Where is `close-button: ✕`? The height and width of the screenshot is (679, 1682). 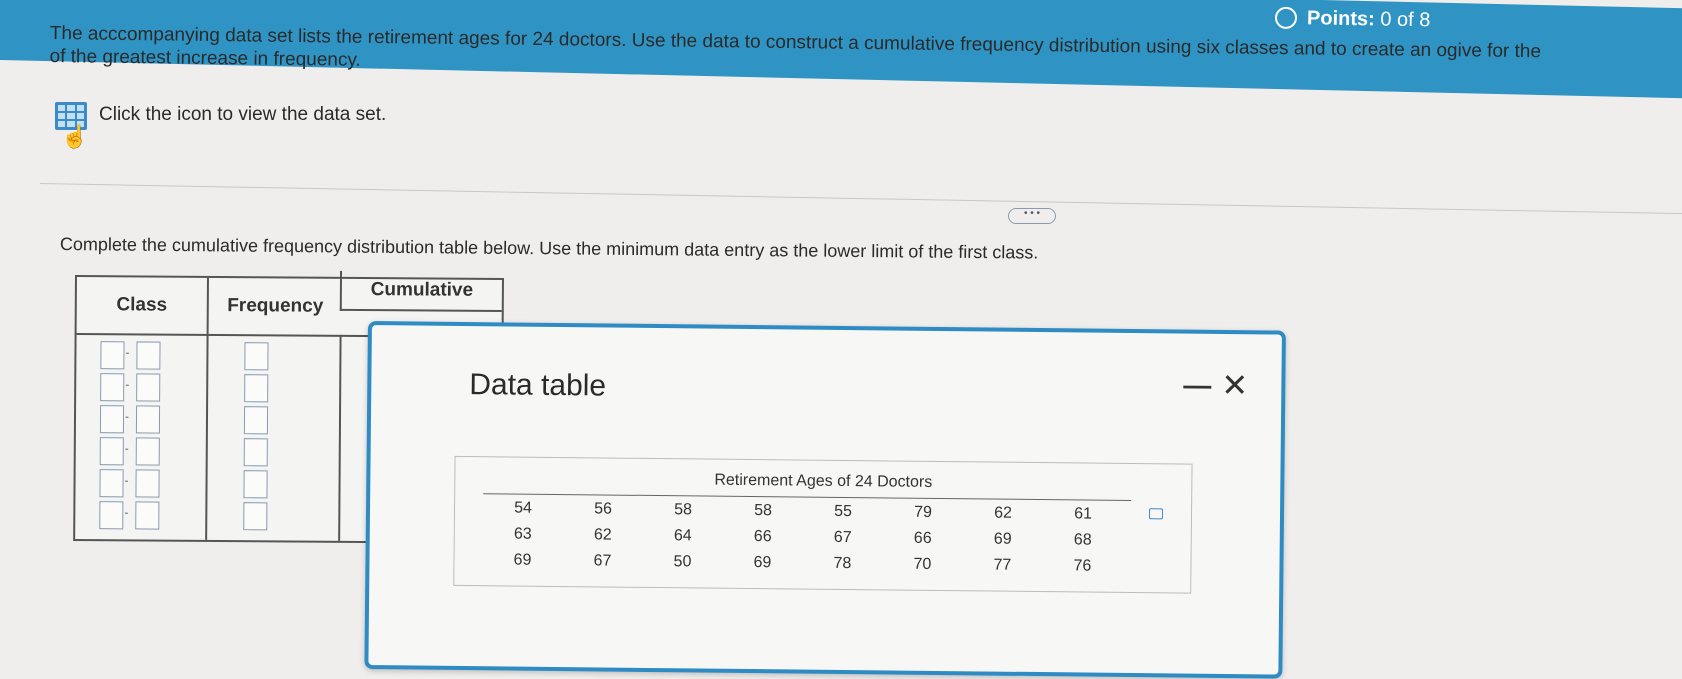
close-button: ✕ is located at coordinates (1234, 385).